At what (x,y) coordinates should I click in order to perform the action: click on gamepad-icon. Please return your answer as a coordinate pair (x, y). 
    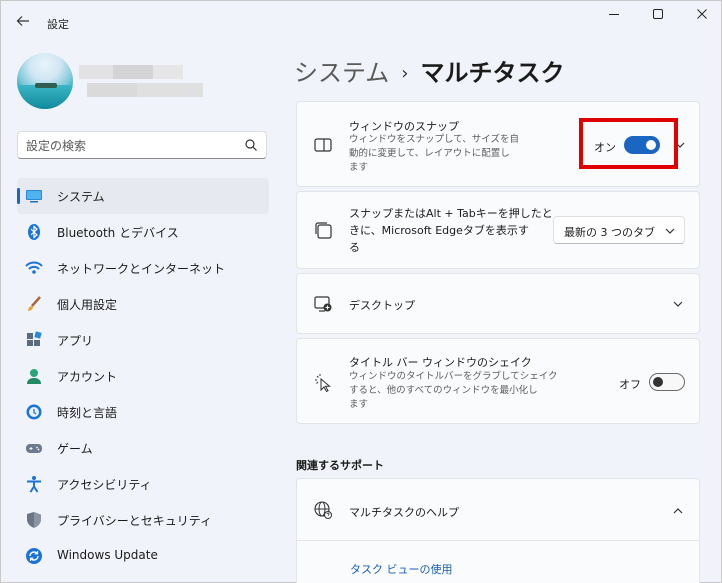
    Looking at the image, I should click on (34, 448).